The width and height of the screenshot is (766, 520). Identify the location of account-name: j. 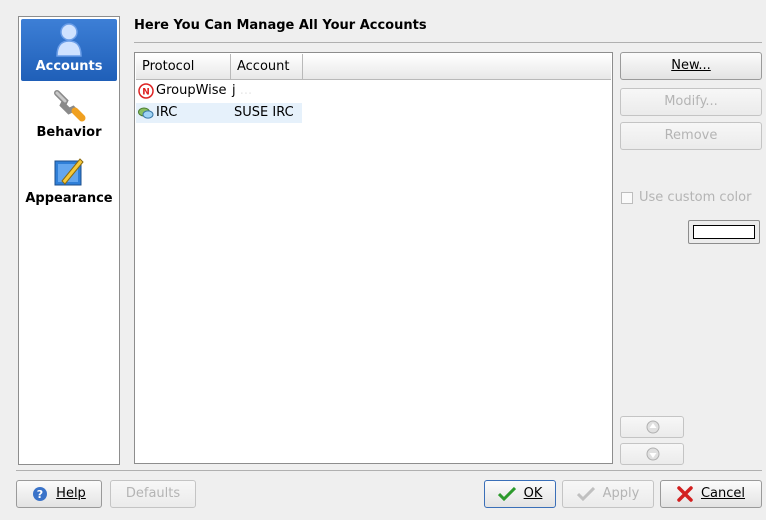
(234, 90).